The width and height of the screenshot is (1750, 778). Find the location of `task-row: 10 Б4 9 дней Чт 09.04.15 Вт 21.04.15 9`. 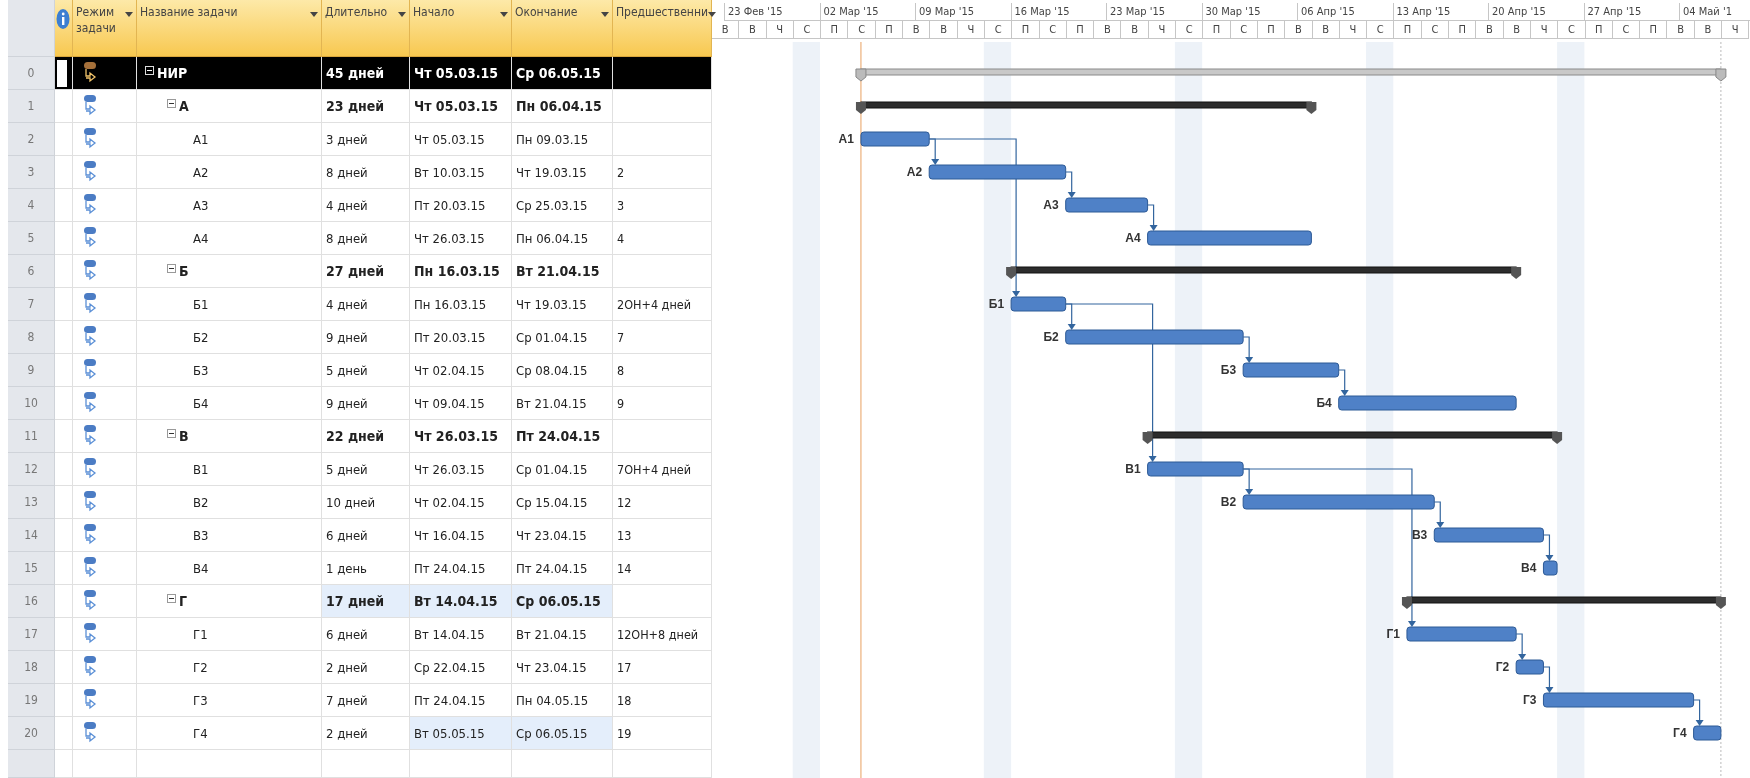

task-row: 10 Б4 9 дней Чт 09.04.15 Вт 21.04.15 9 is located at coordinates (360, 403).